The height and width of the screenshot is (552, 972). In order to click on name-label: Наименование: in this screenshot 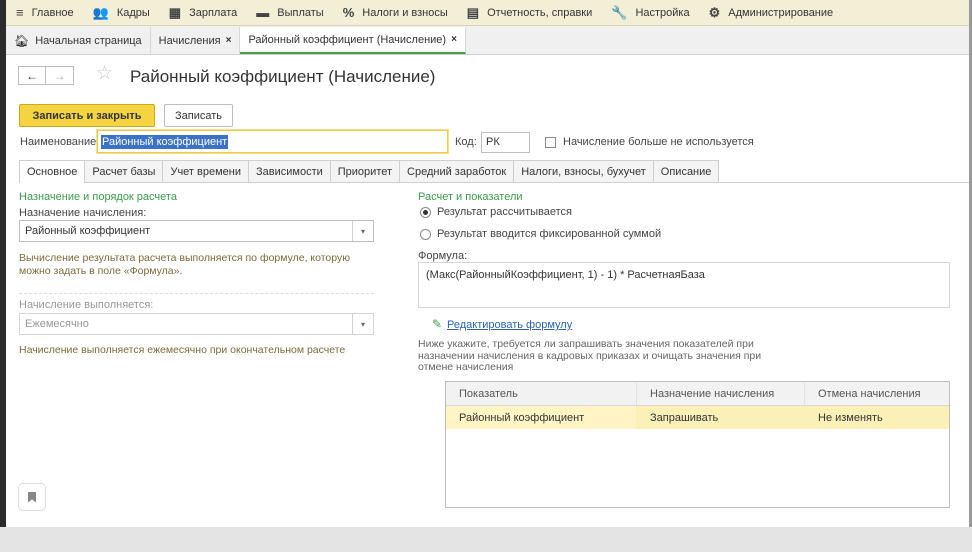, I will do `click(60, 142)`.